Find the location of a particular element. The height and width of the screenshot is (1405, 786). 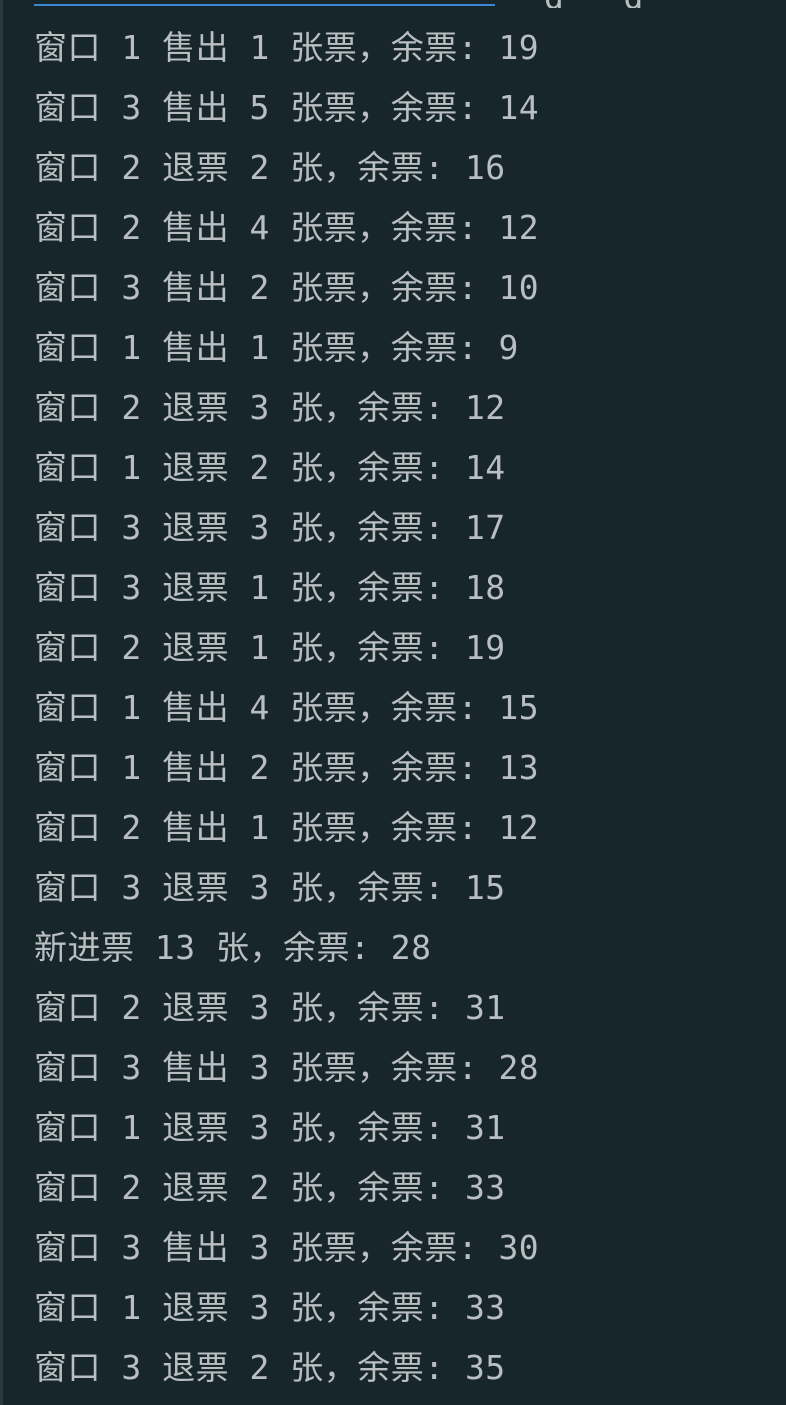

clipped-previous-line: g g is located at coordinates (384, 4).